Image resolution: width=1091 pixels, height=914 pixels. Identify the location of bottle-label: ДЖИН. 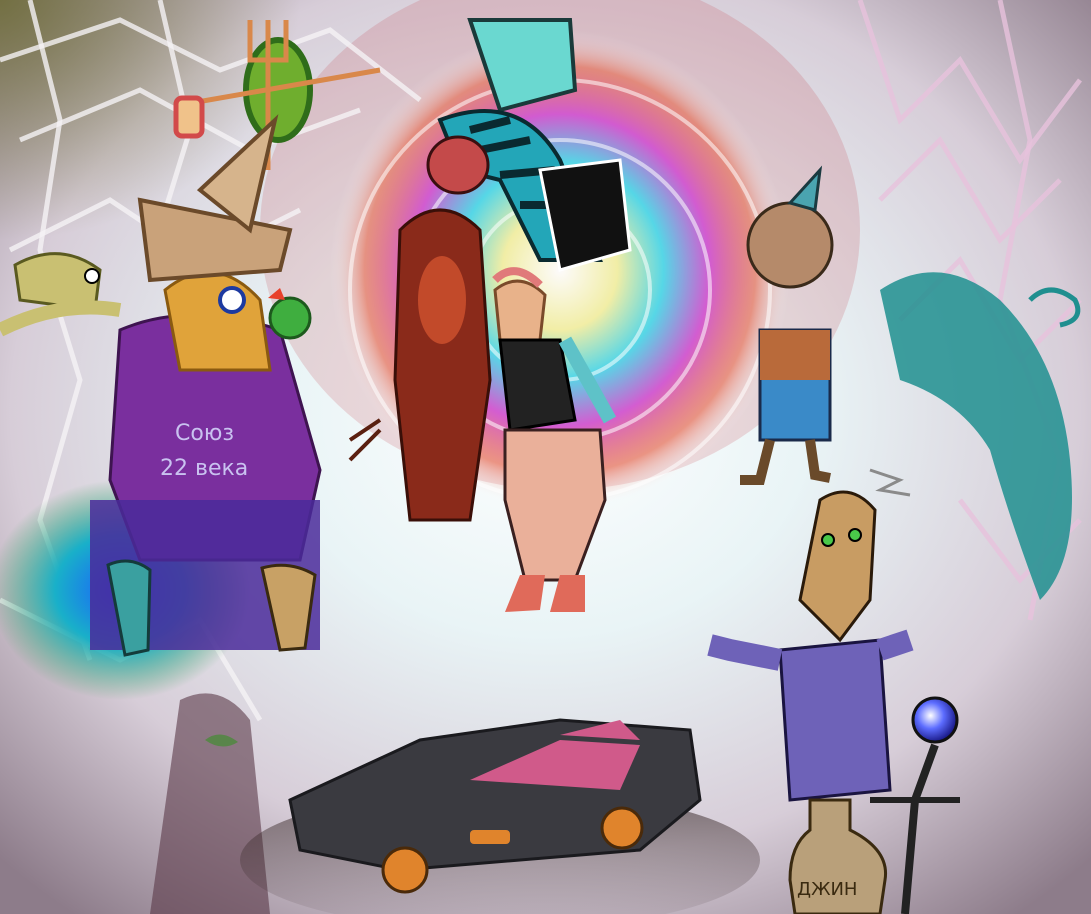
(827, 889).